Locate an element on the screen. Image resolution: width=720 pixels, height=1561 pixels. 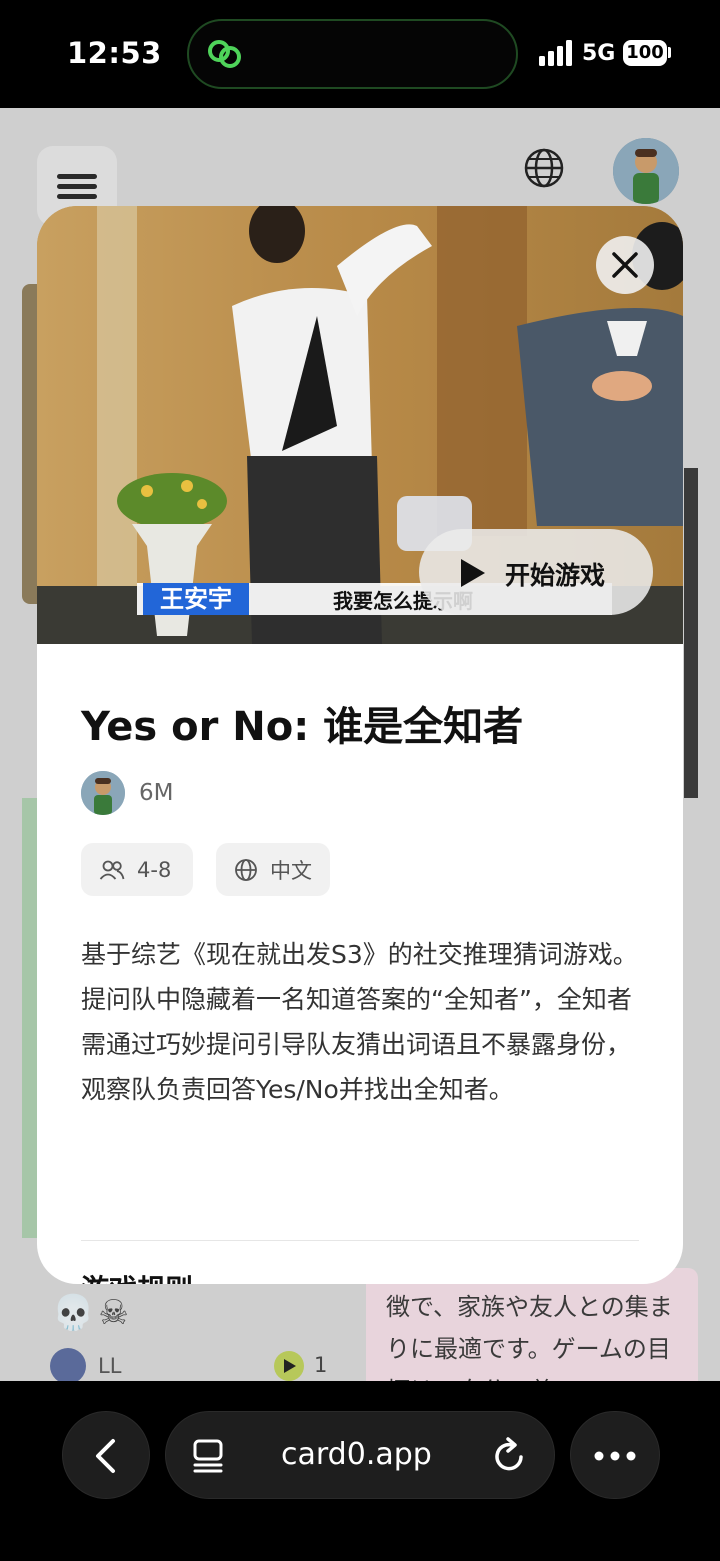
language-globe-icon is located at coordinates (544, 168).